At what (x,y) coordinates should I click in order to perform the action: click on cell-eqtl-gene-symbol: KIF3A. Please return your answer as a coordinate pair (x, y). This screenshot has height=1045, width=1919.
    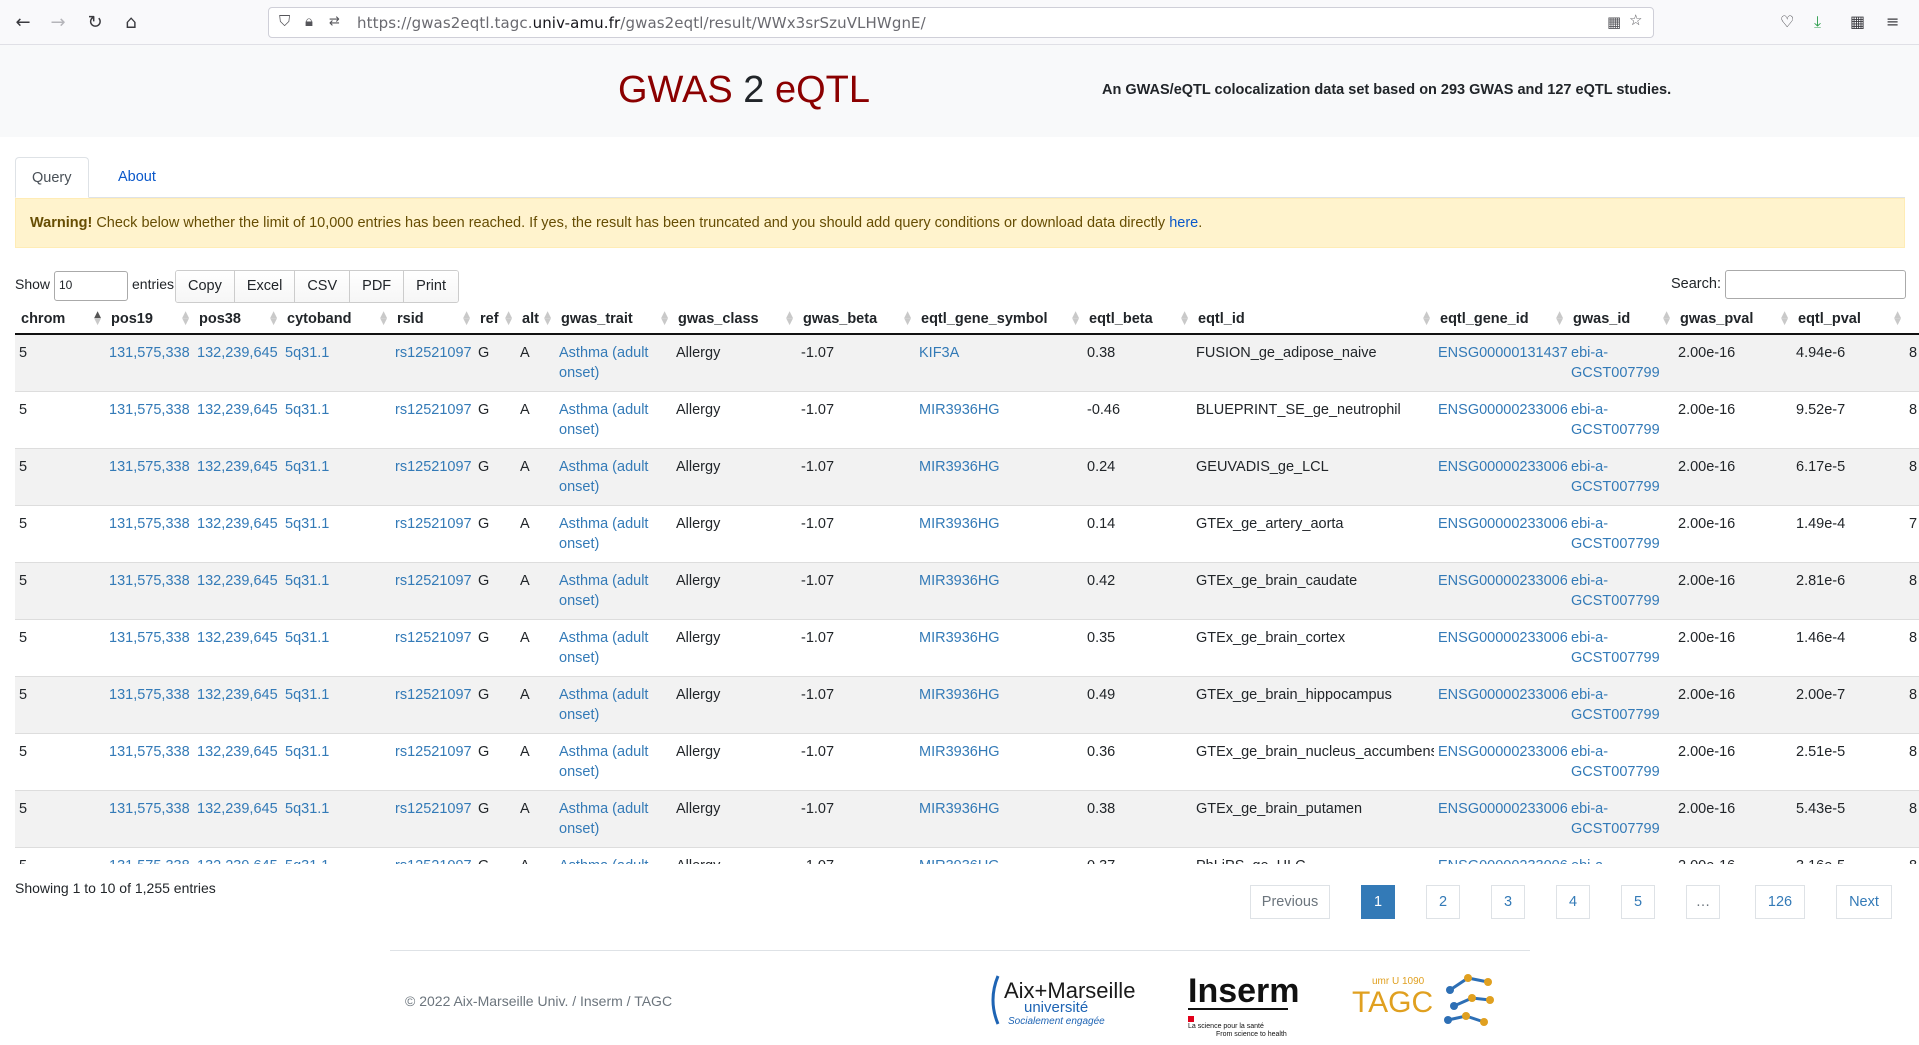
    Looking at the image, I should click on (999, 362).